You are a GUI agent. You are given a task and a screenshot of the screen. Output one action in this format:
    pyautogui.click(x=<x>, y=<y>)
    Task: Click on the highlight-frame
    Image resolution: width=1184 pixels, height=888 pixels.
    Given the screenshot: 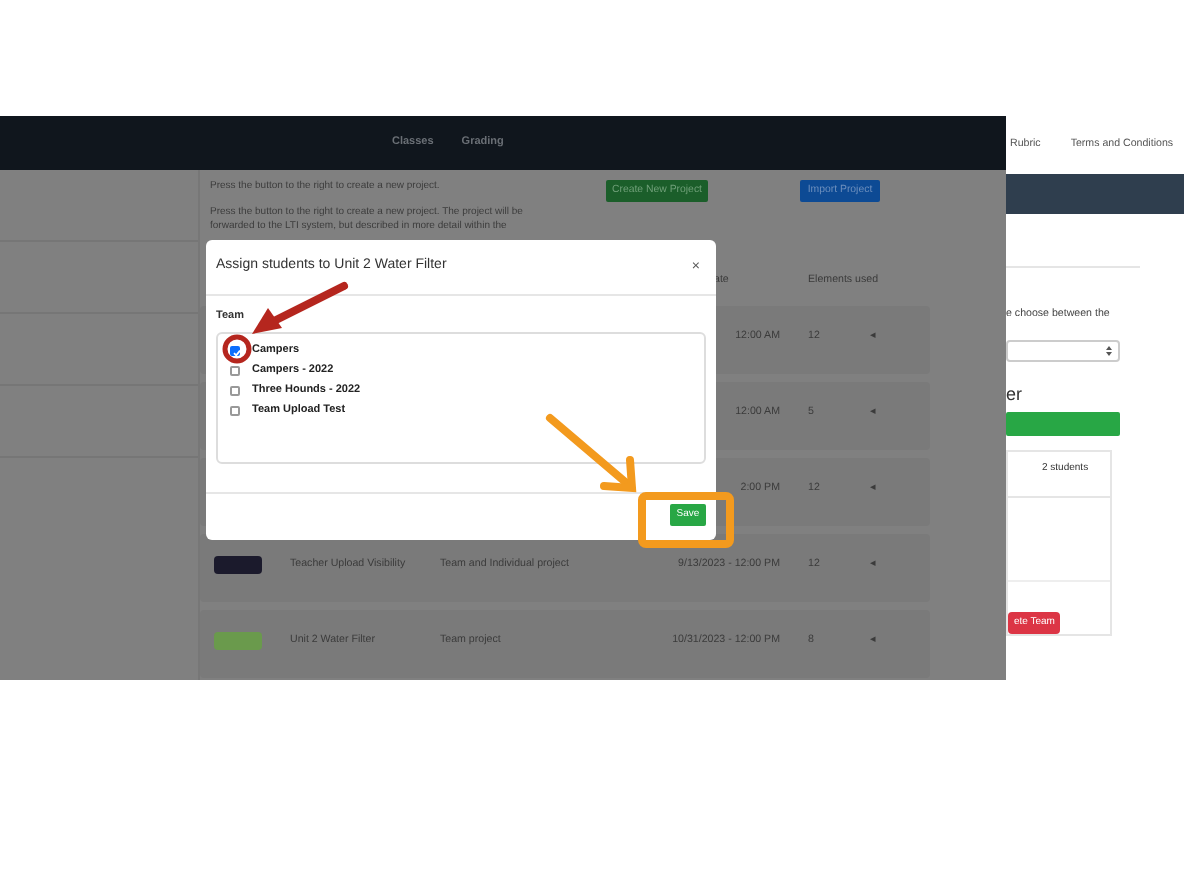 What is the action you would take?
    pyautogui.click(x=686, y=520)
    